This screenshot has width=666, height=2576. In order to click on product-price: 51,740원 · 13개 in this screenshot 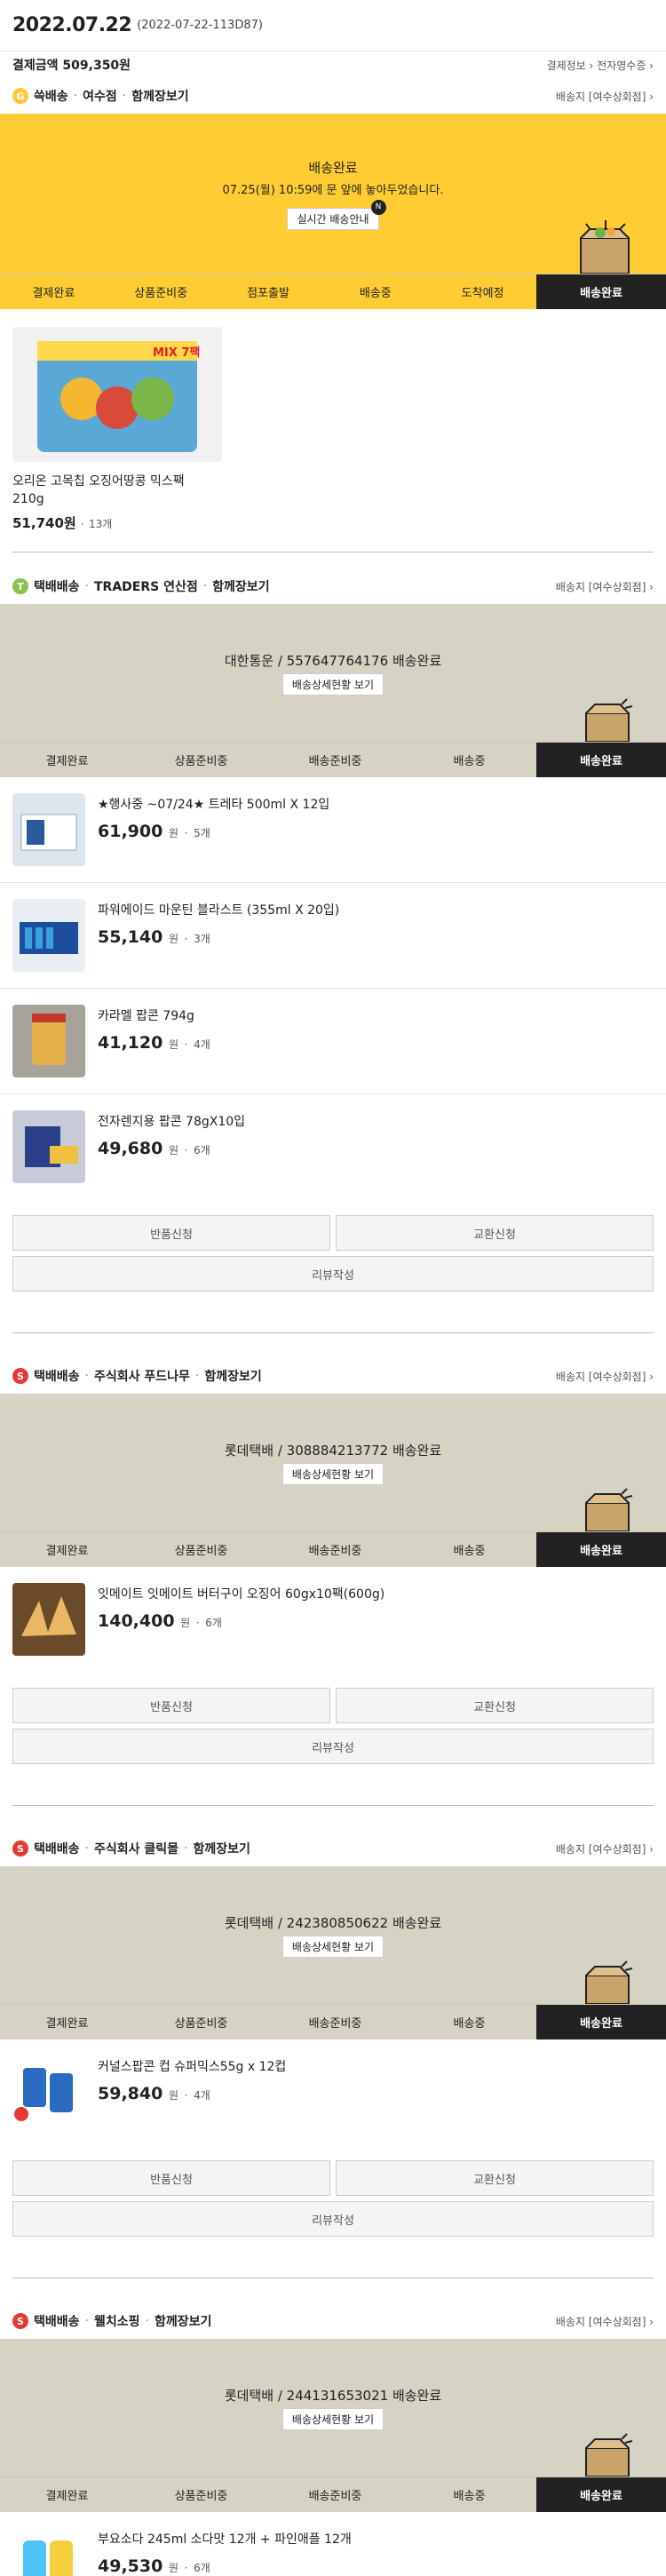, I will do `click(62, 523)`.